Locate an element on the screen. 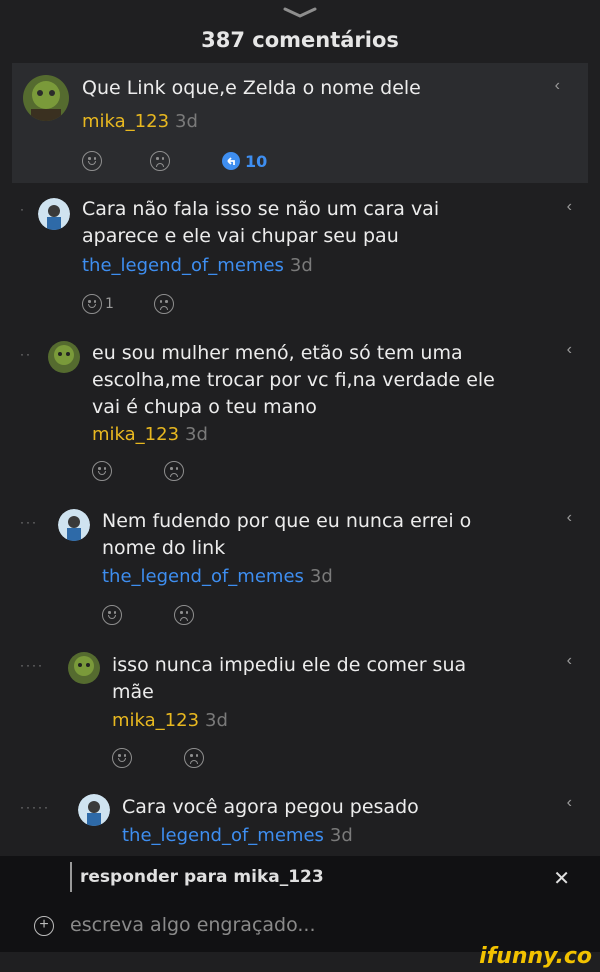 The height and width of the screenshot is (972, 600). like-count: 1 is located at coordinates (109, 304).